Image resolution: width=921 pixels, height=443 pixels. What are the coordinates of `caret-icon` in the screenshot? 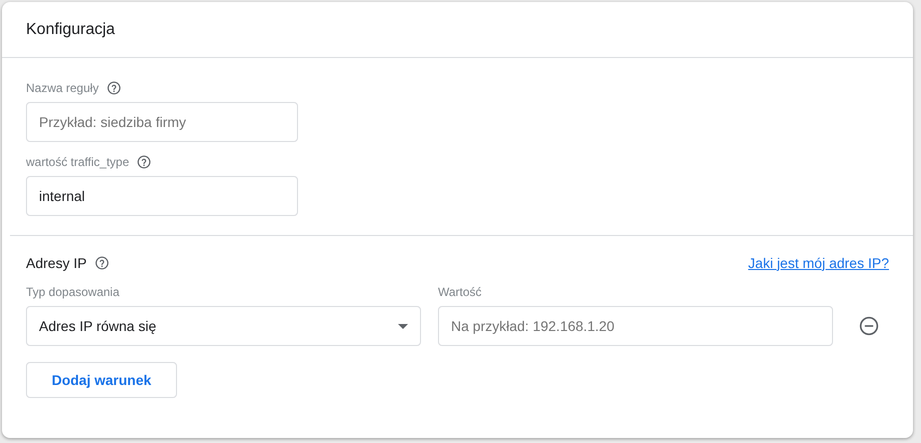 It's located at (403, 326).